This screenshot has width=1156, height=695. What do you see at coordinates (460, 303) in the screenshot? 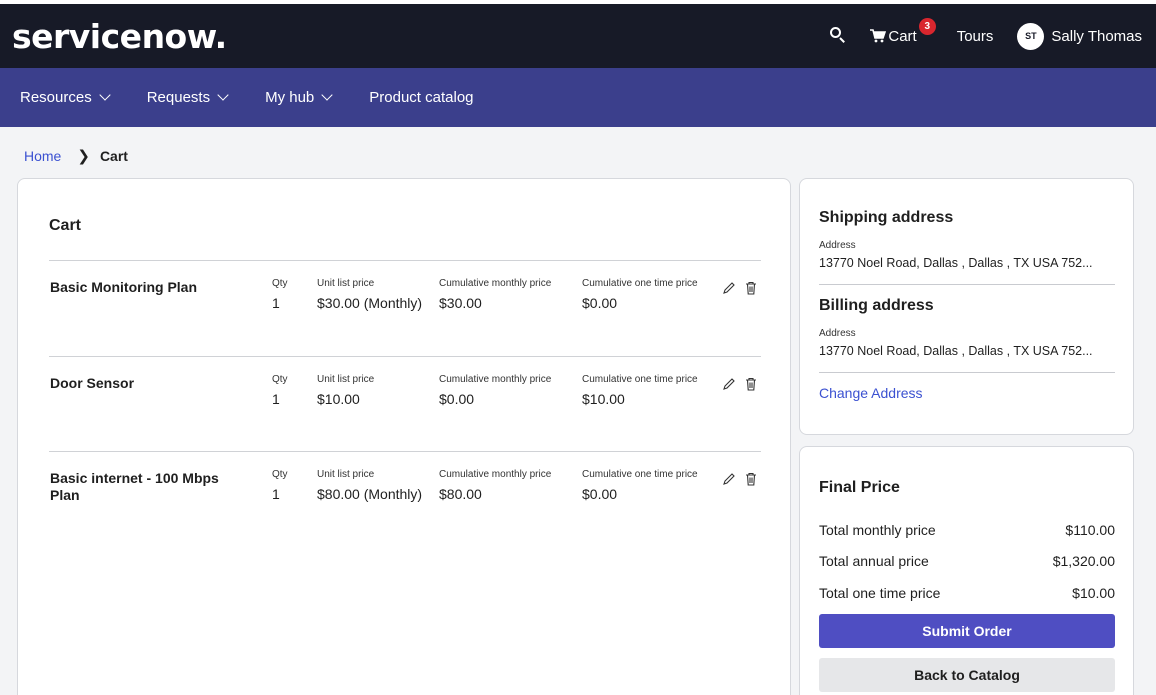
I see `monthly-price-value: $30.00` at bounding box center [460, 303].